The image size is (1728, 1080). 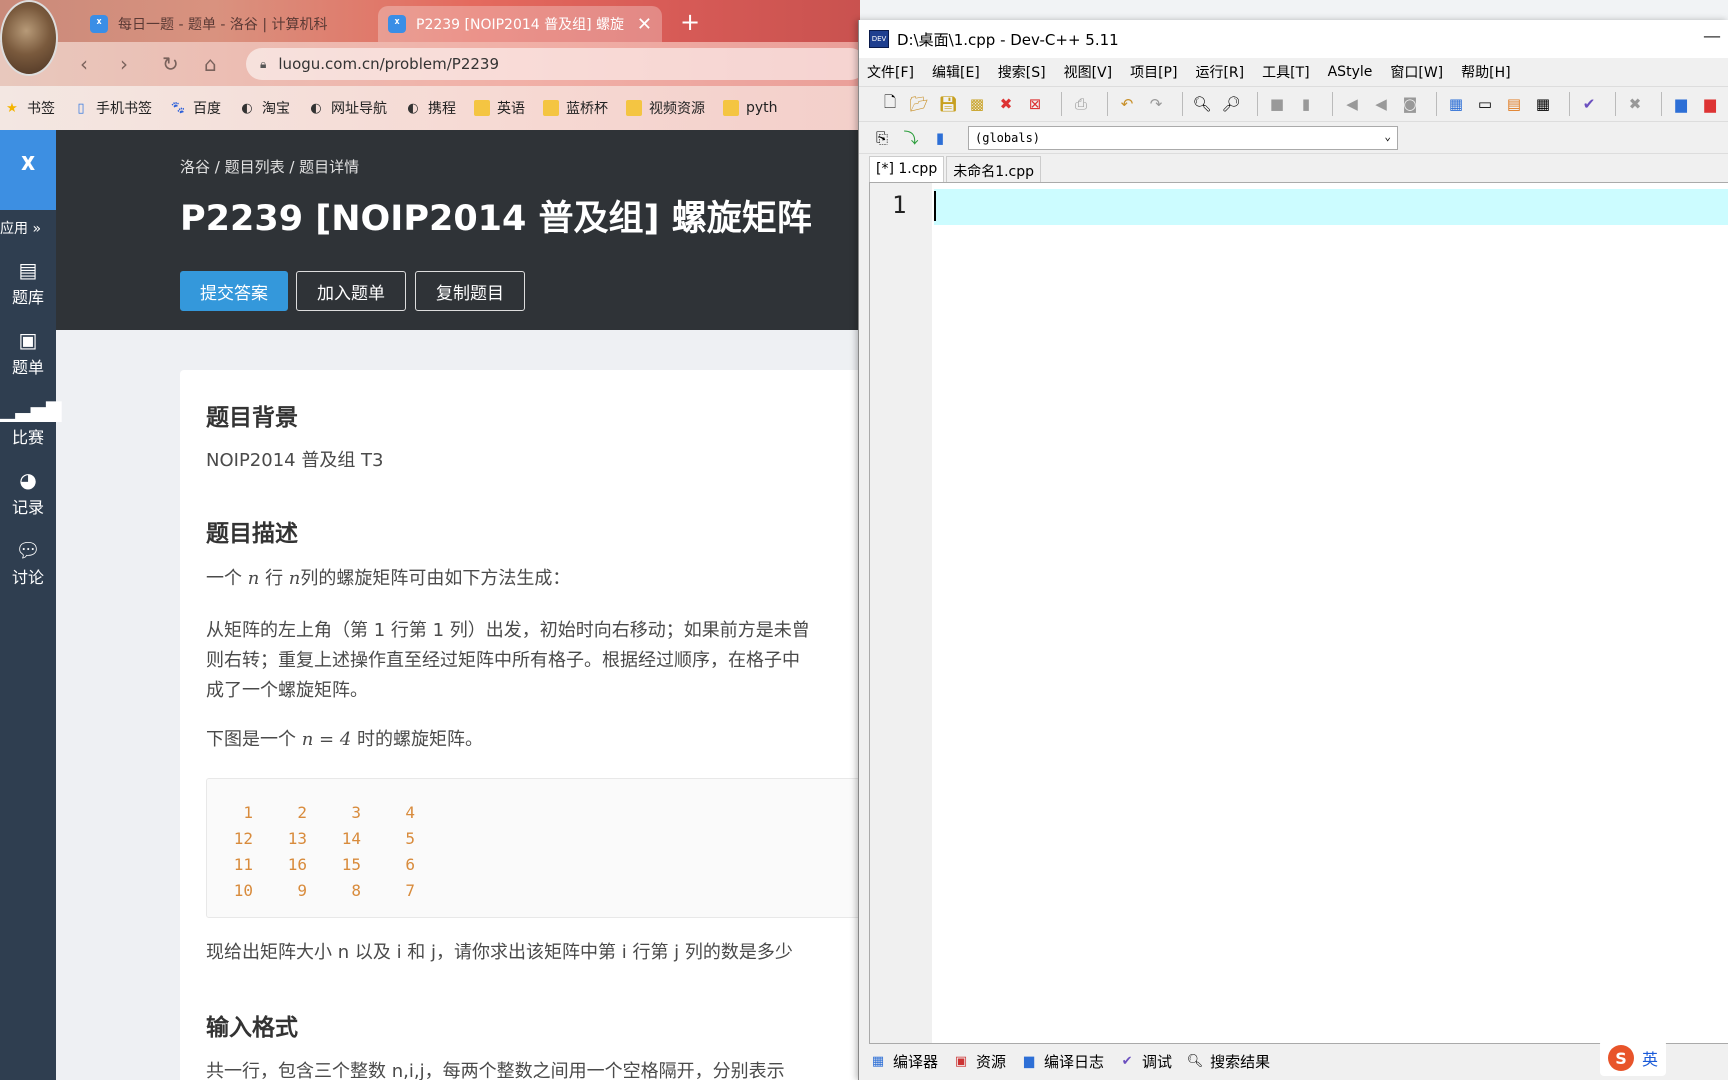 What do you see at coordinates (1589, 104) in the screenshot?
I see `check-icon: ✔` at bounding box center [1589, 104].